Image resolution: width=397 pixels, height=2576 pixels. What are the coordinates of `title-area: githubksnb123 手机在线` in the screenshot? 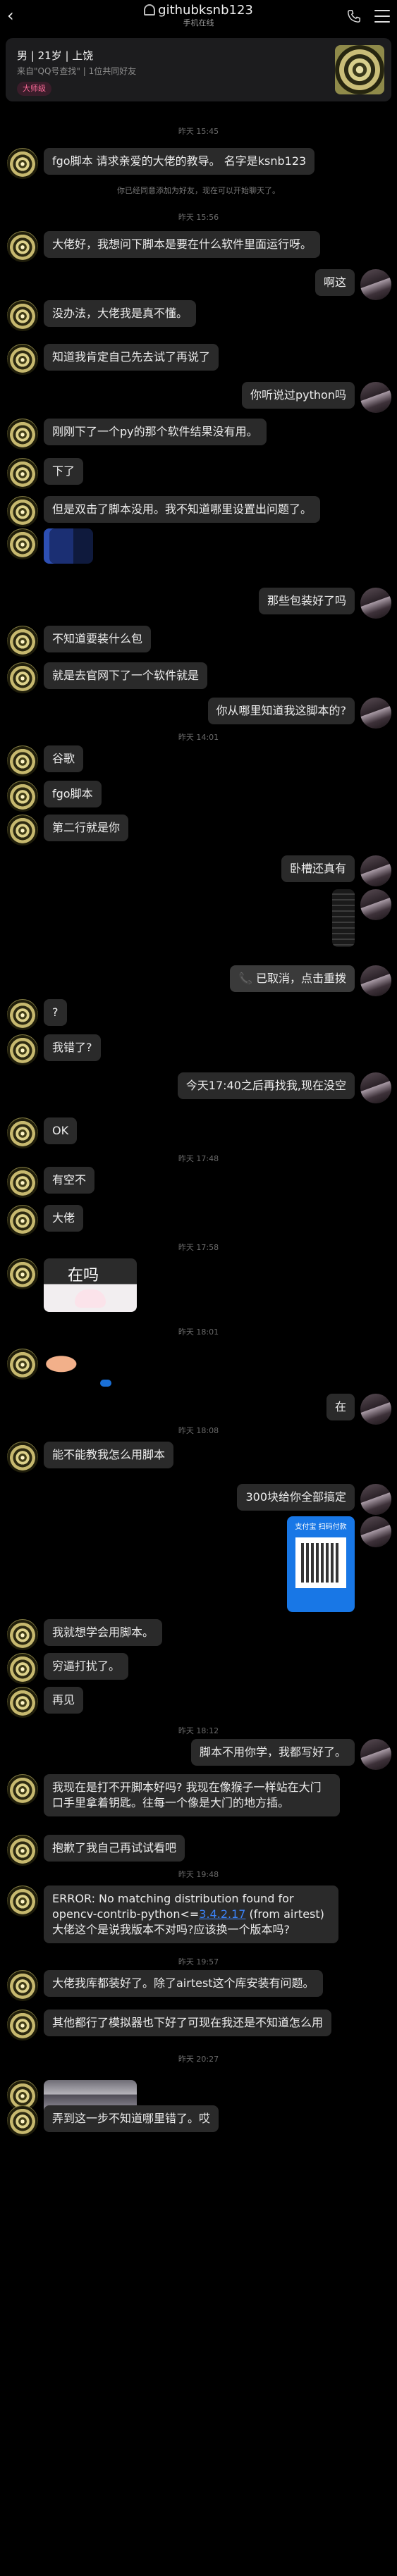 It's located at (198, 15).